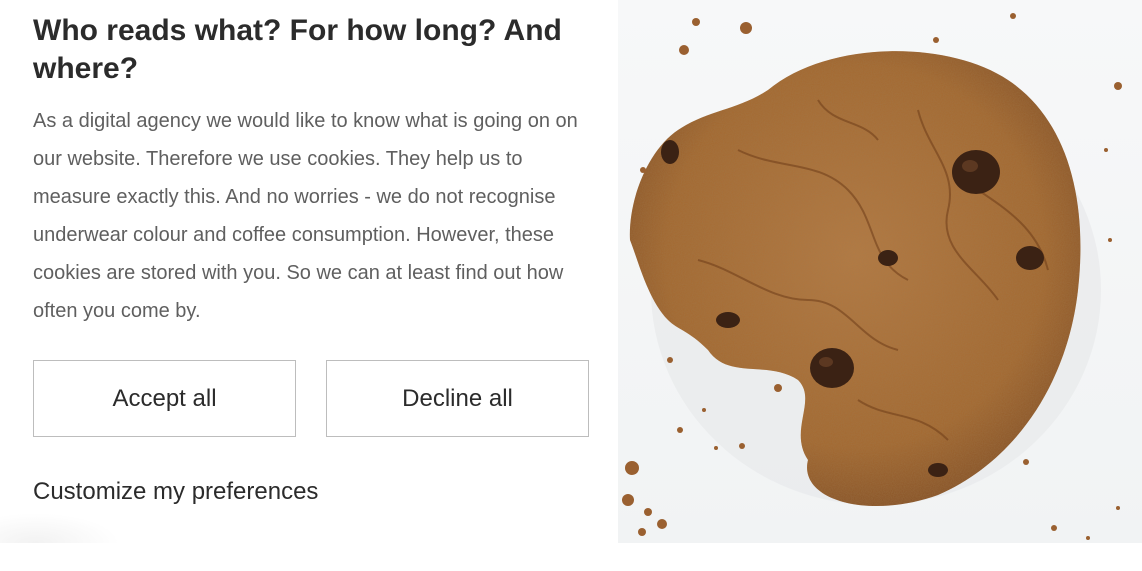 The width and height of the screenshot is (1142, 571). Describe the element at coordinates (164, 398) in the screenshot. I see `accept-all-button: Accept all` at that location.